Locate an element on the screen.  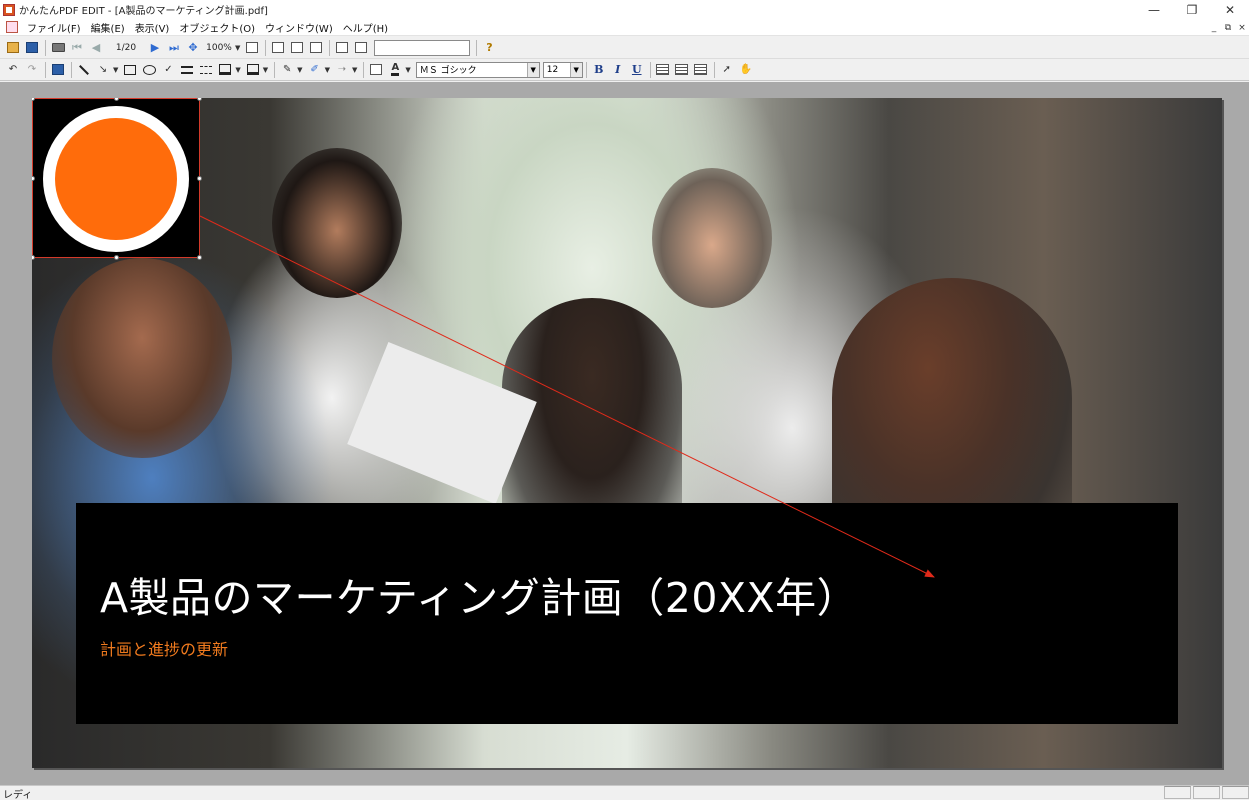
resize-handle-top is located at coordinates (116, 99).